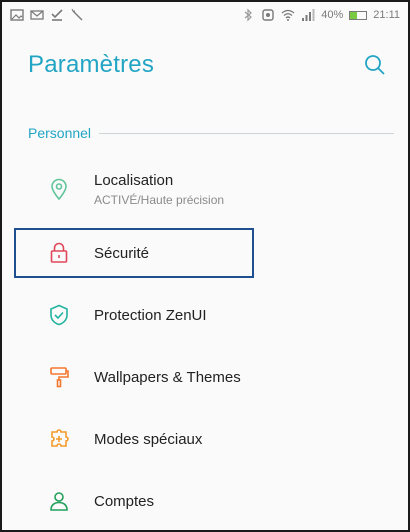 This screenshot has height=532, width=410. I want to click on page-title: Paramètres, so click(91, 64).